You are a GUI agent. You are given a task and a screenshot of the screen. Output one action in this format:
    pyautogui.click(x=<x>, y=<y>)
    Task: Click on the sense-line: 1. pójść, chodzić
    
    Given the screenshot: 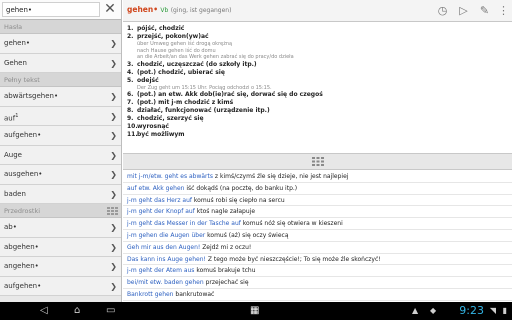 What is the action you would take?
    pyautogui.click(x=317, y=29)
    